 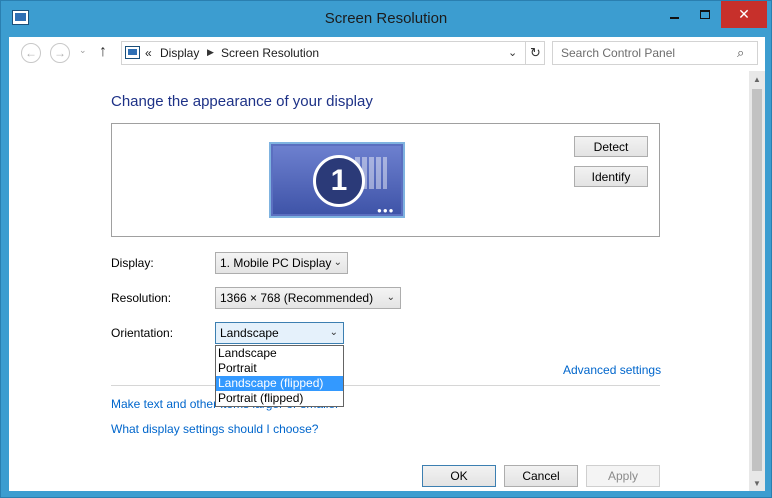 I want to click on up-button: ↑, so click(x=103, y=52).